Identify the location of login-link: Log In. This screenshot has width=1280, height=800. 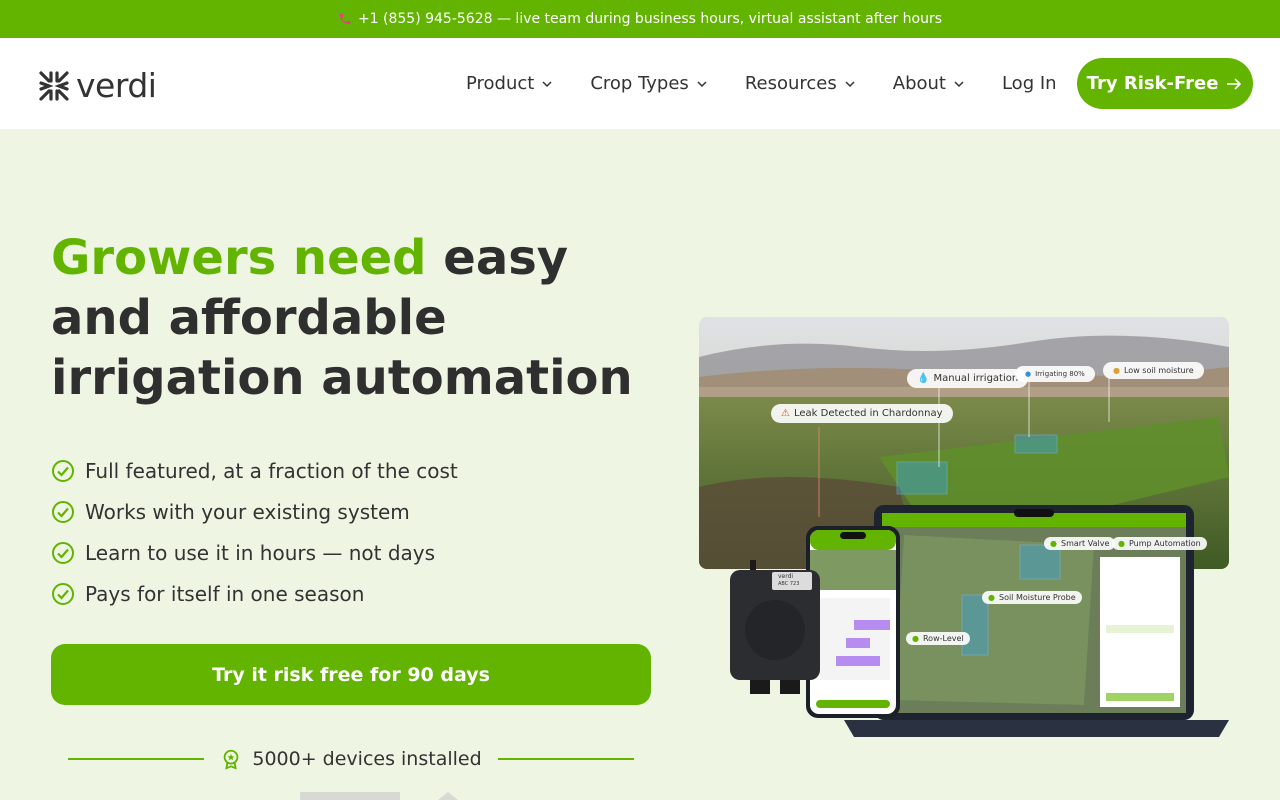
(1029, 83).